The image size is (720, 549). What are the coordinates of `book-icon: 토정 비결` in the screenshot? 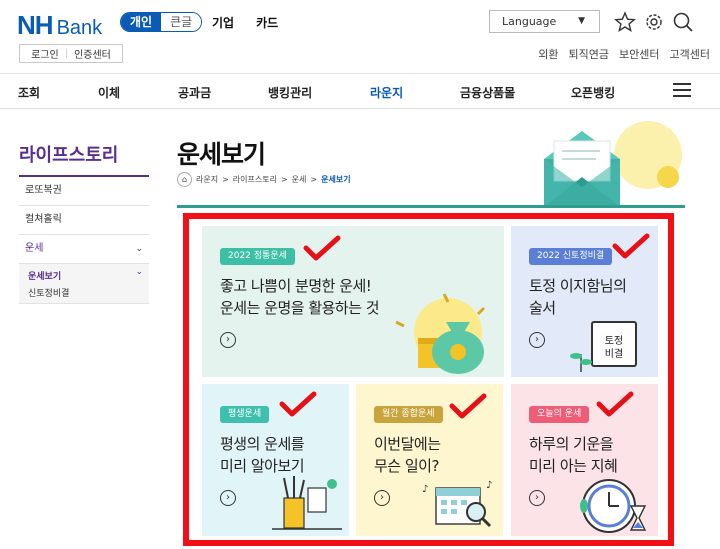 It's located at (614, 344).